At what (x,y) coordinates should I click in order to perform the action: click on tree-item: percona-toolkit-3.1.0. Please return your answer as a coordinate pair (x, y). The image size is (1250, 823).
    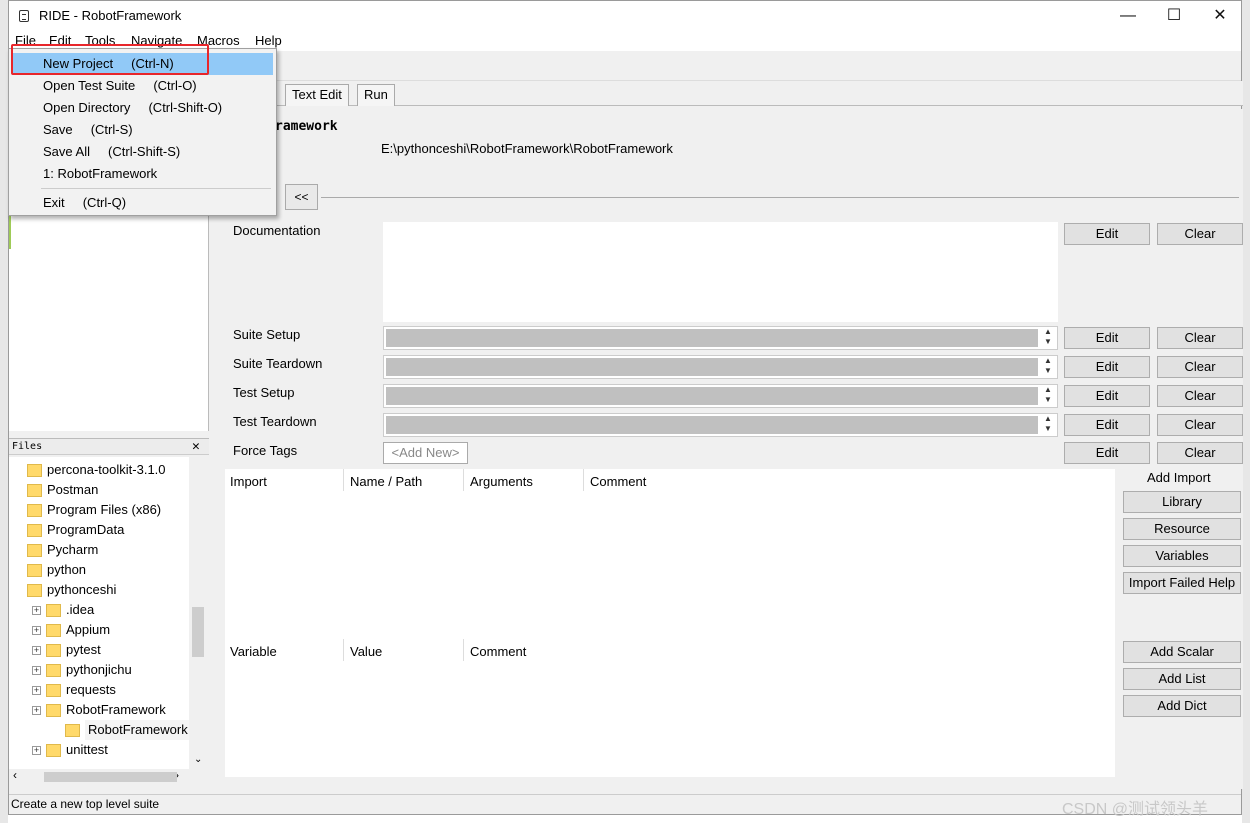
    Looking at the image, I should click on (99, 470).